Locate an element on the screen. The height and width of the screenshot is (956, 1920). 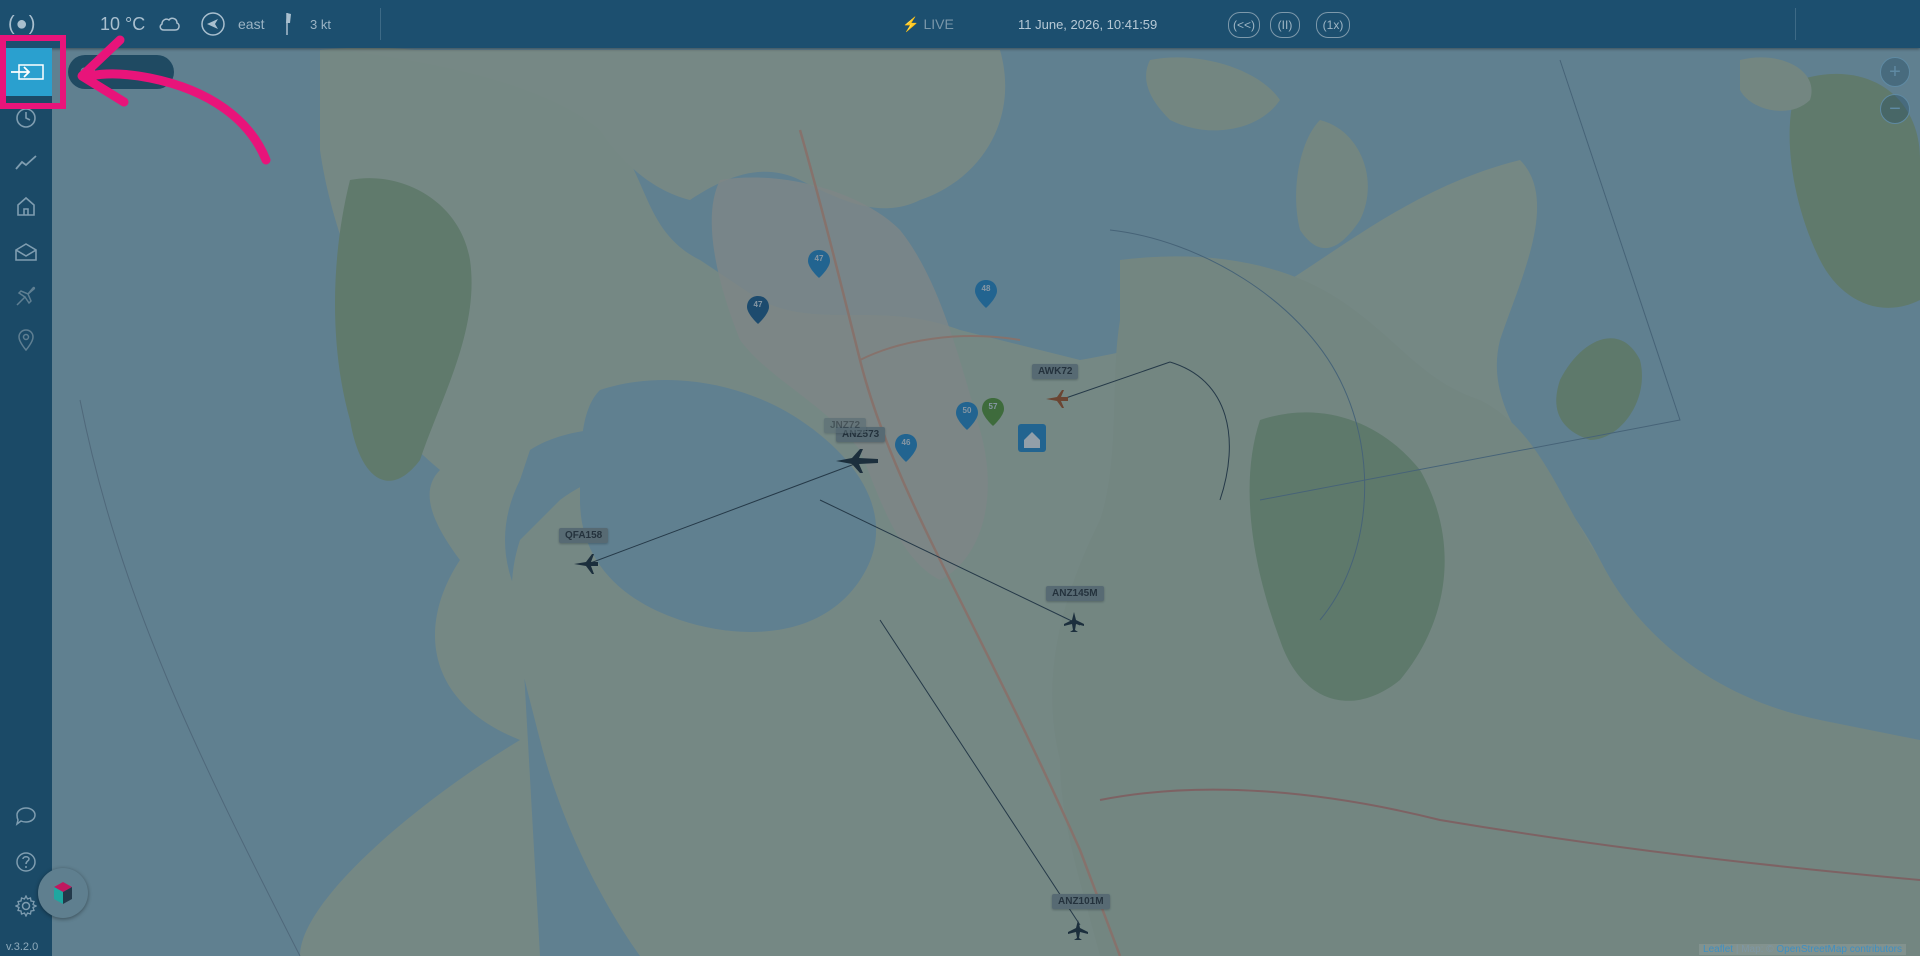
rewind-button: (<<) is located at coordinates (1244, 25).